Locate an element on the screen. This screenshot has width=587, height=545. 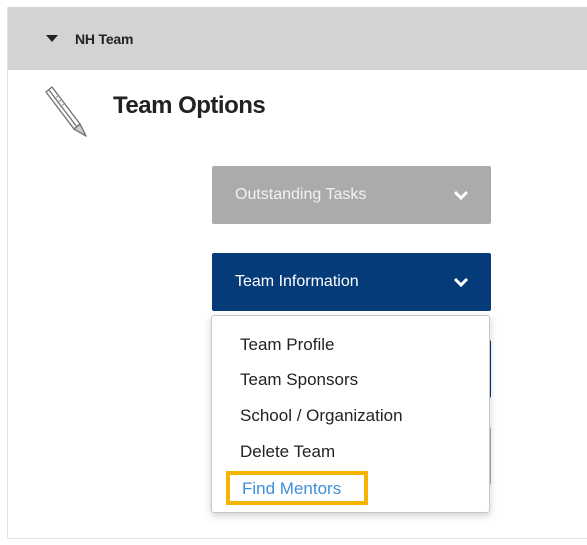
menu-item-find-mentors: Find Mentors is located at coordinates (297, 488).